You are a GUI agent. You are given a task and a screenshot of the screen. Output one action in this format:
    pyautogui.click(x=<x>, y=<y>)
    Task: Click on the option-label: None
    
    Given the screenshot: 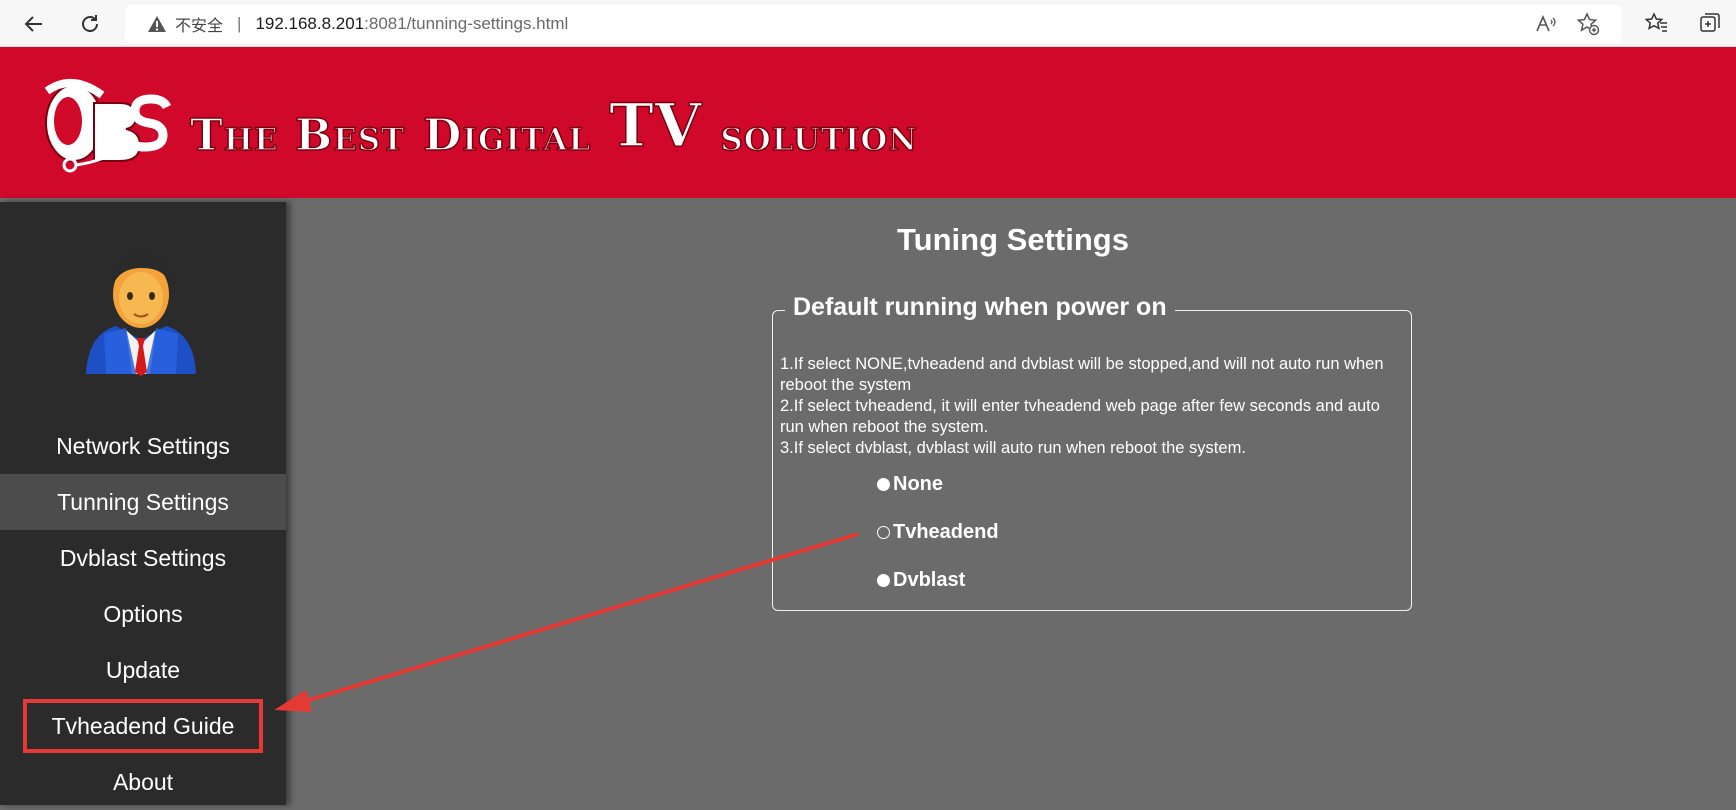 What is the action you would take?
    pyautogui.click(x=918, y=484)
    